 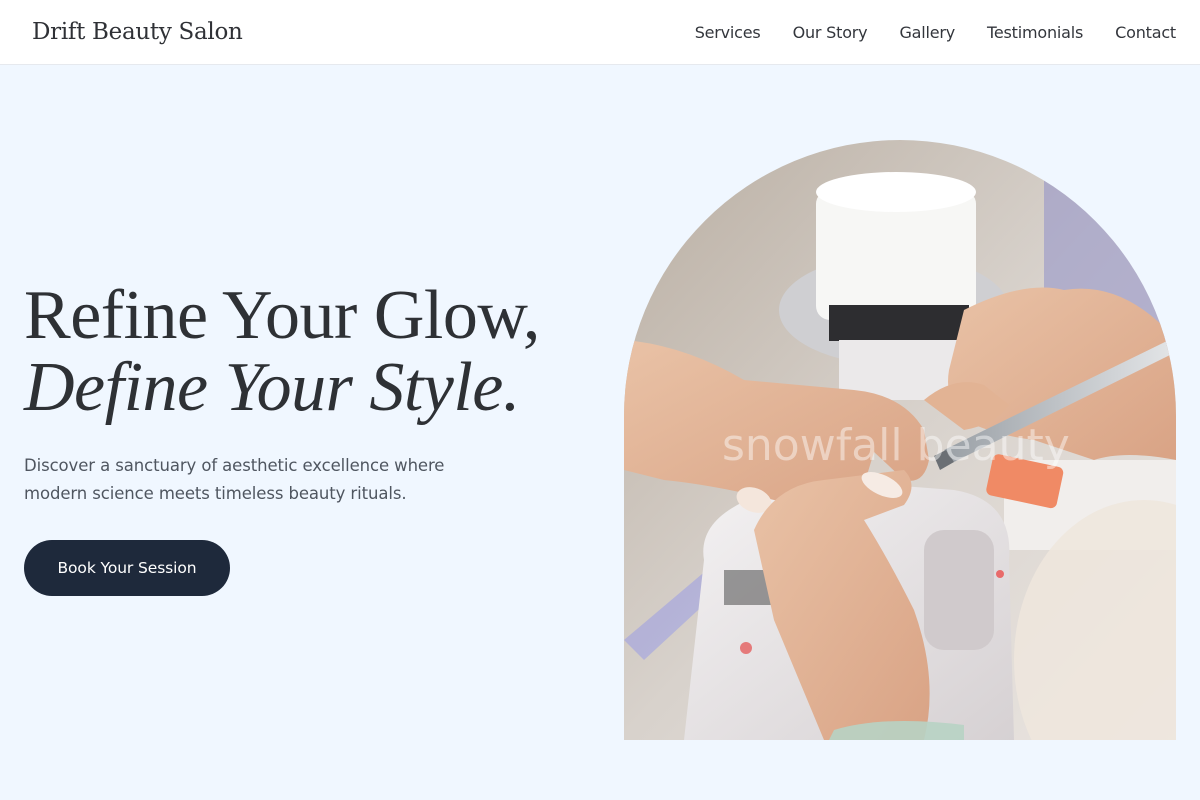 I want to click on nav-link-our-story: Our Story, so click(x=830, y=32).